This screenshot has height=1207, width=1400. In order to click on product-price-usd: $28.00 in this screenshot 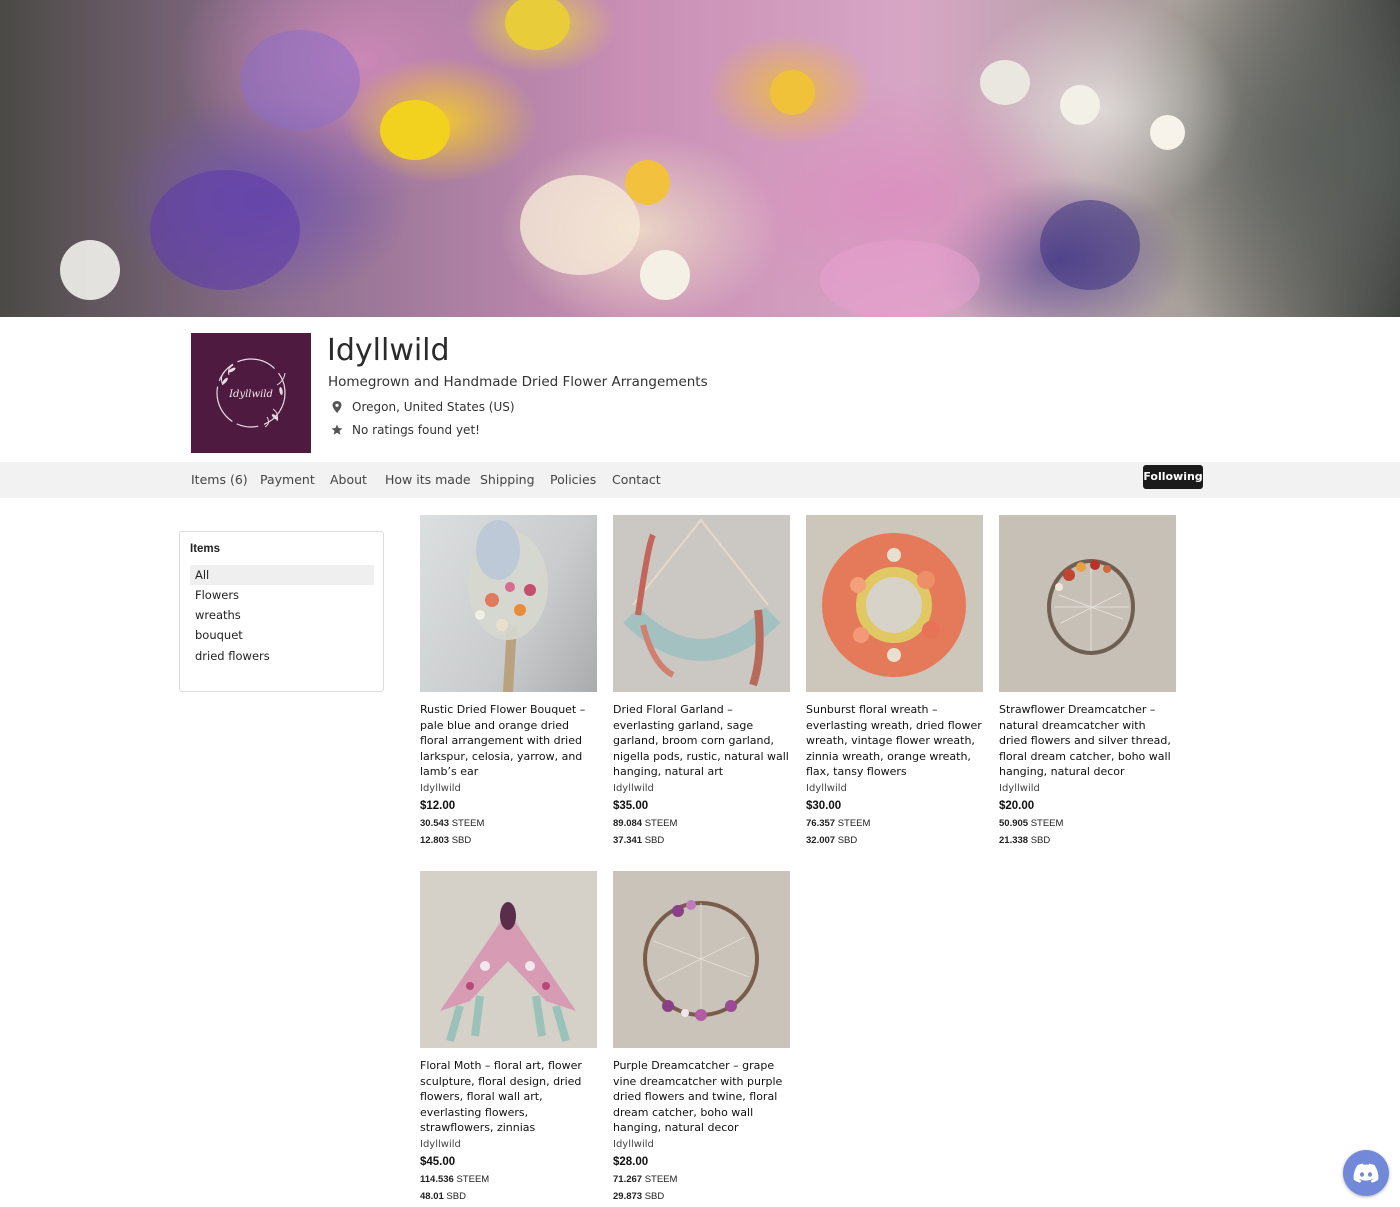, I will do `click(631, 1161)`.